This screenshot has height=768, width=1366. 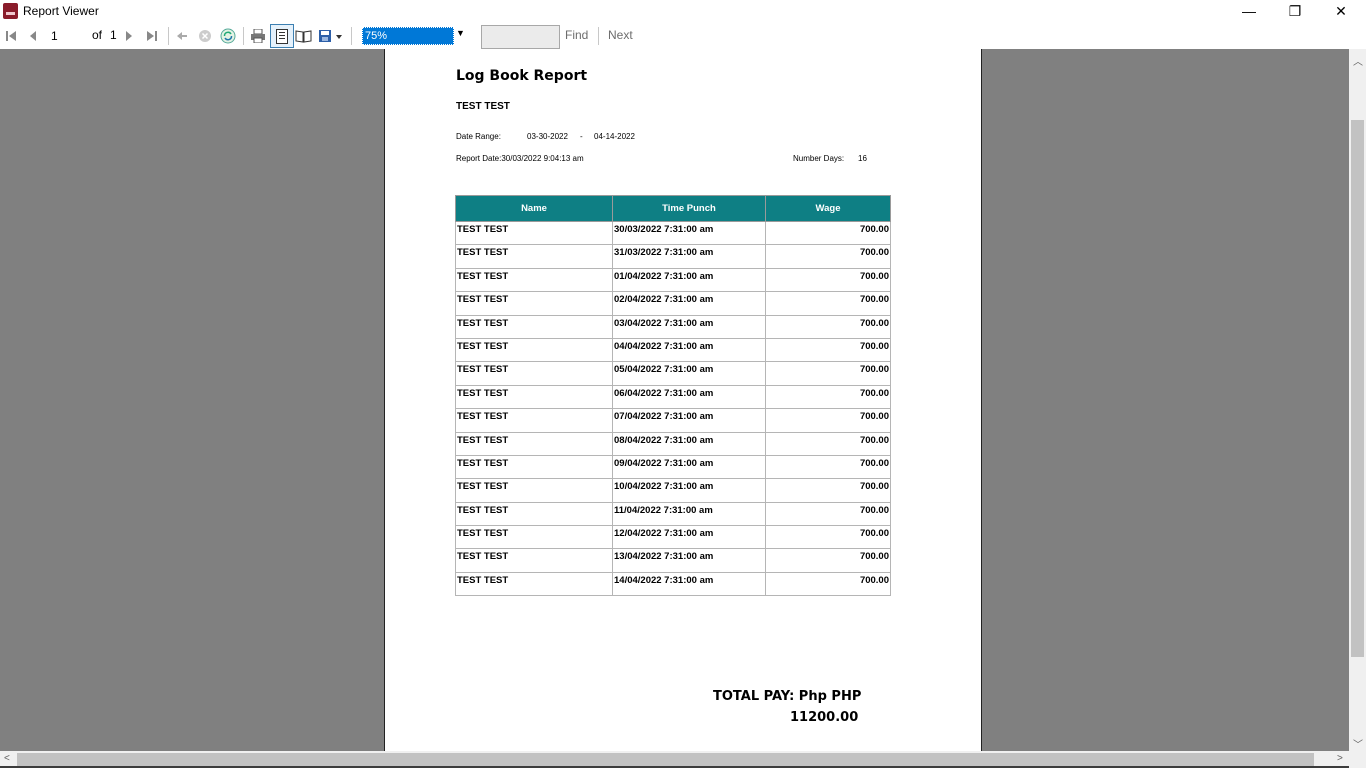 What do you see at coordinates (534, 208) in the screenshot?
I see `column-header-name: Name` at bounding box center [534, 208].